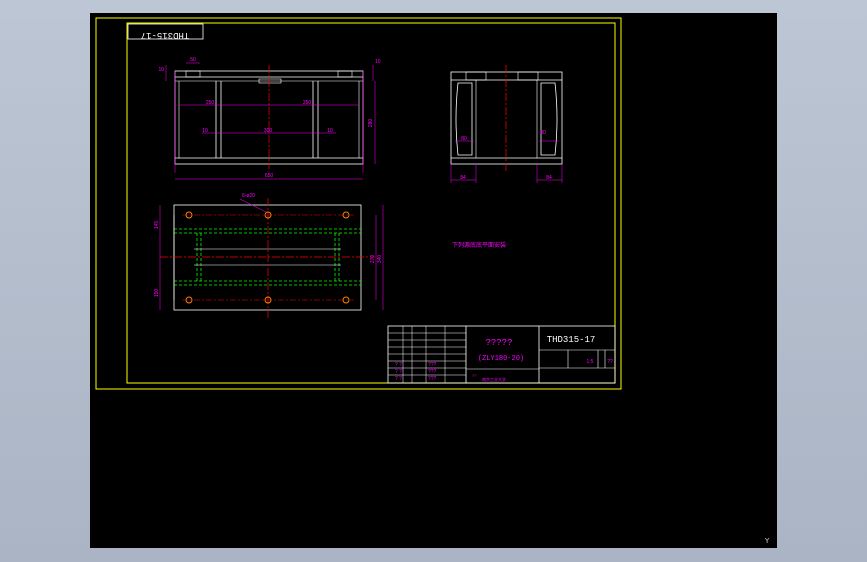 This screenshot has width=867, height=562. I want to click on title-name: ?????, so click(498, 343).